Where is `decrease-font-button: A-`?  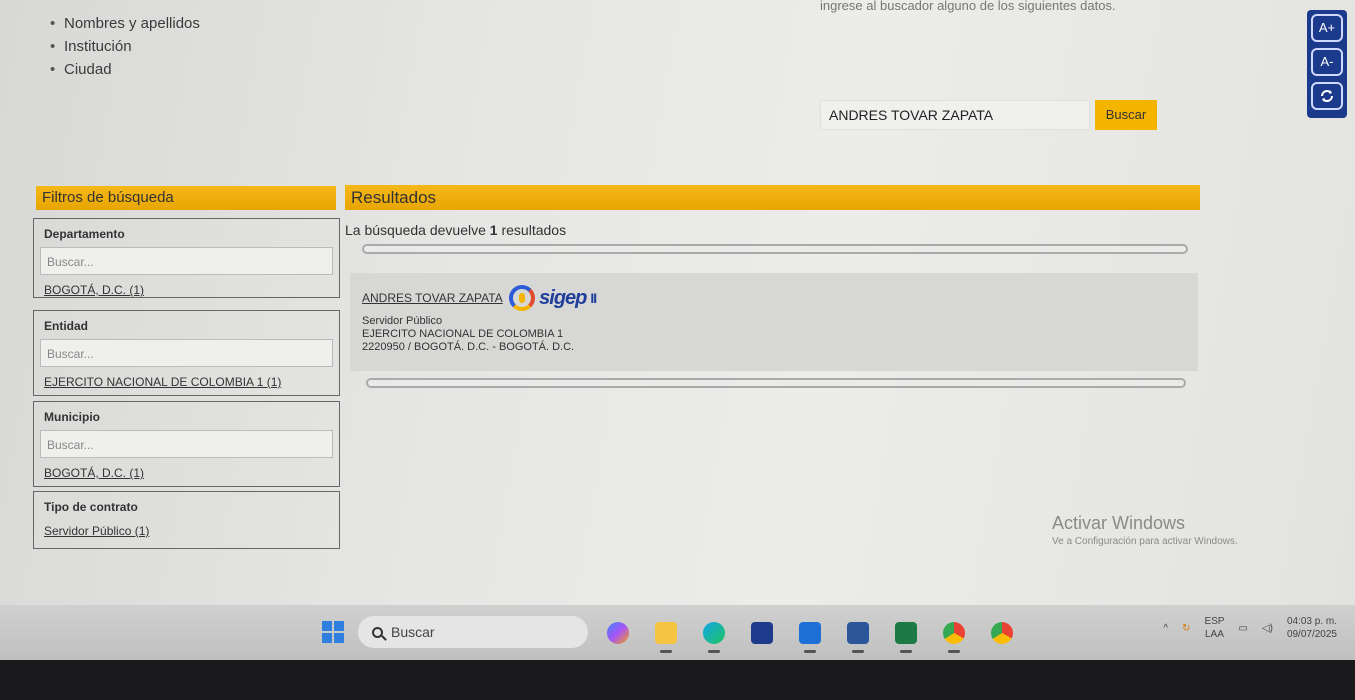
decrease-font-button: A- is located at coordinates (1327, 62).